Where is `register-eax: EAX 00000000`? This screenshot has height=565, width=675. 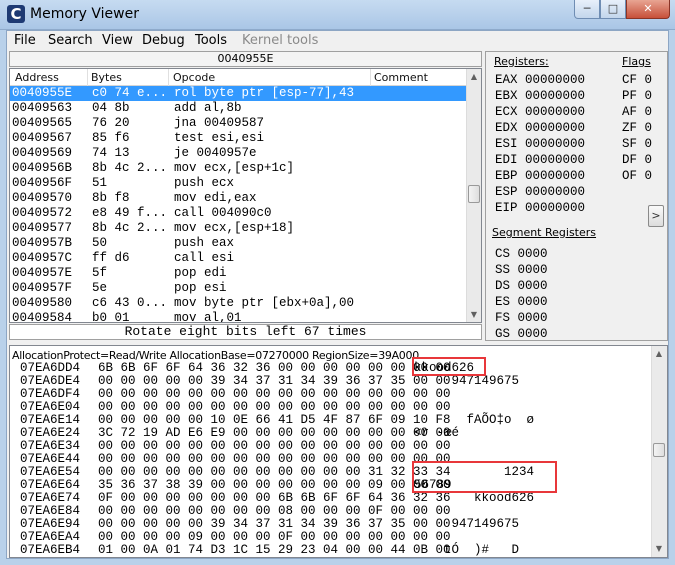
register-eax: EAX 00000000 is located at coordinates (540, 80).